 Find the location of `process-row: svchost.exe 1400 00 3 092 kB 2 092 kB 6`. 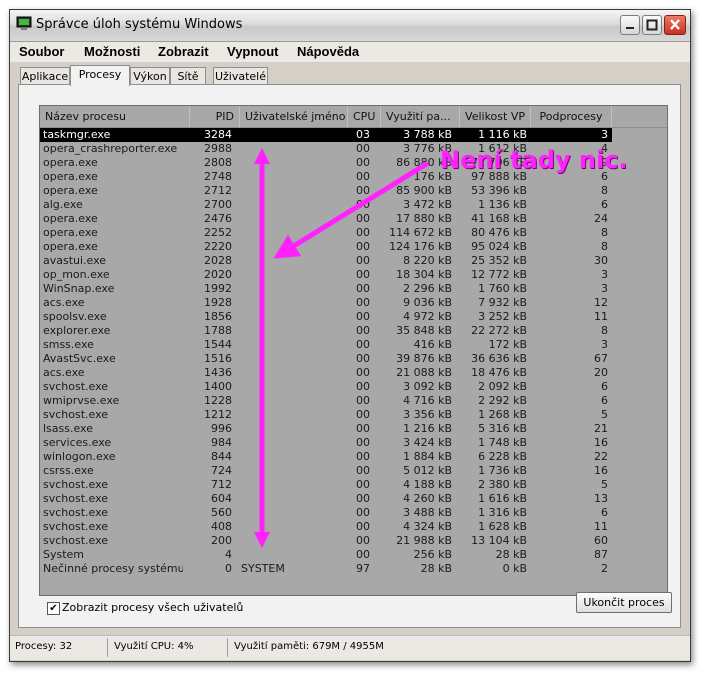

process-row: svchost.exe 1400 00 3 092 kB 2 092 kB 6 is located at coordinates (326, 387).